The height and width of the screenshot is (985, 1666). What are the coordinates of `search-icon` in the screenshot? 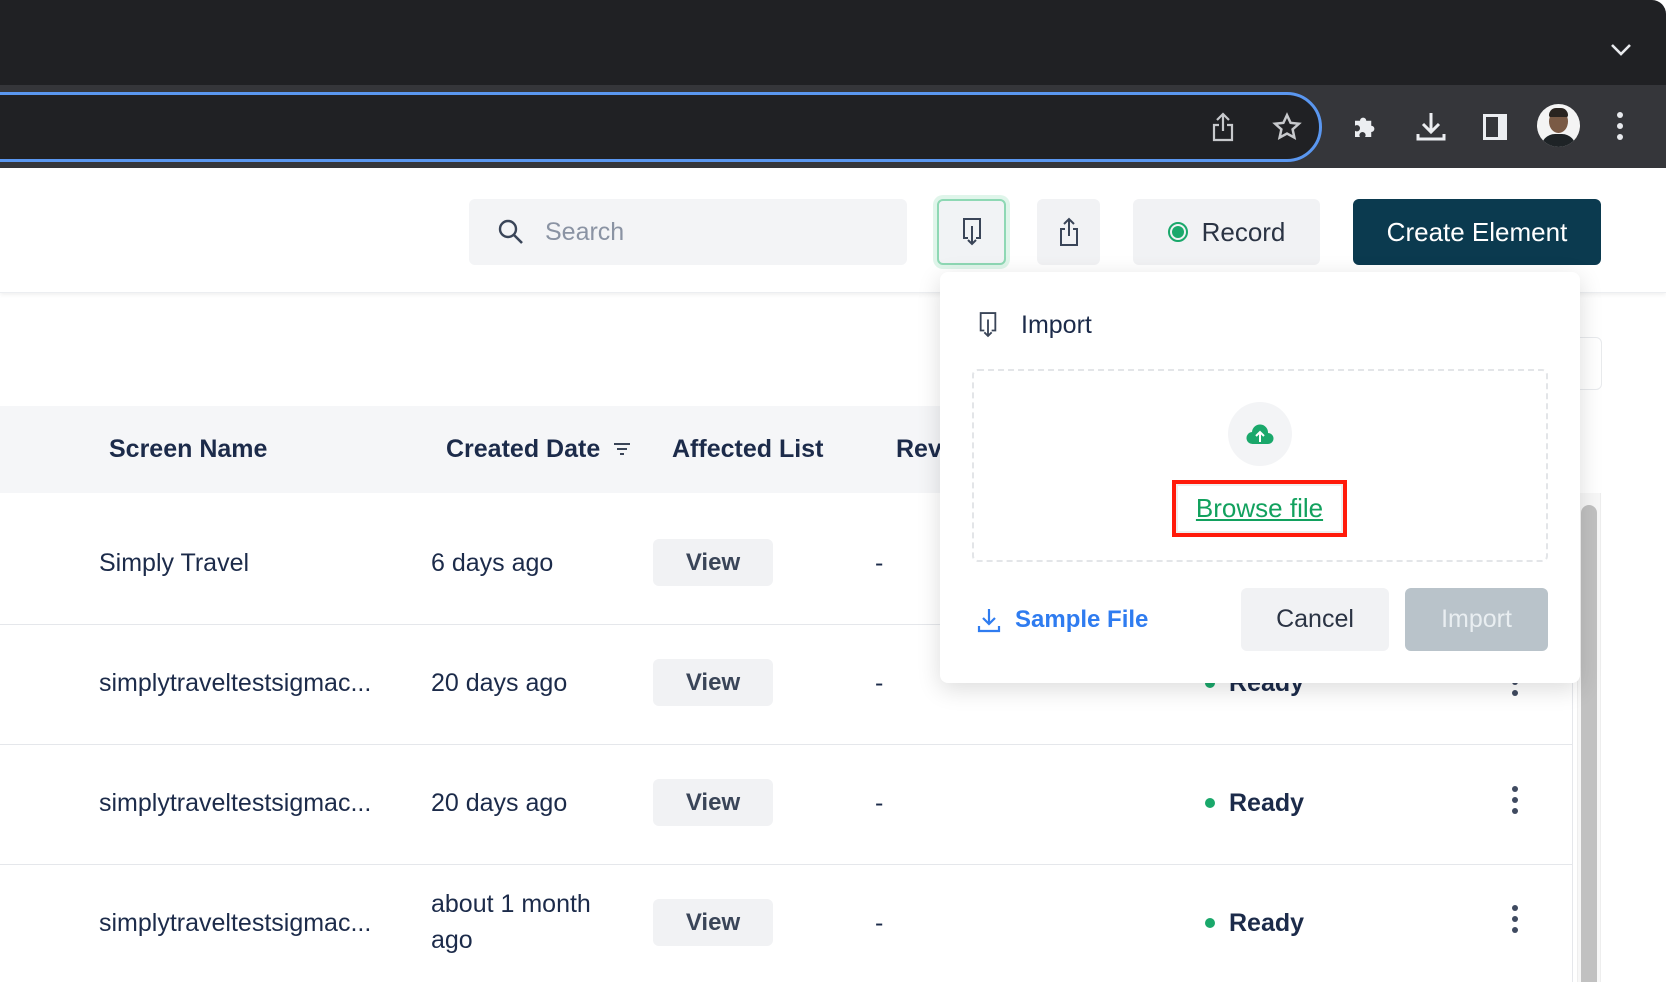 It's located at (510, 231).